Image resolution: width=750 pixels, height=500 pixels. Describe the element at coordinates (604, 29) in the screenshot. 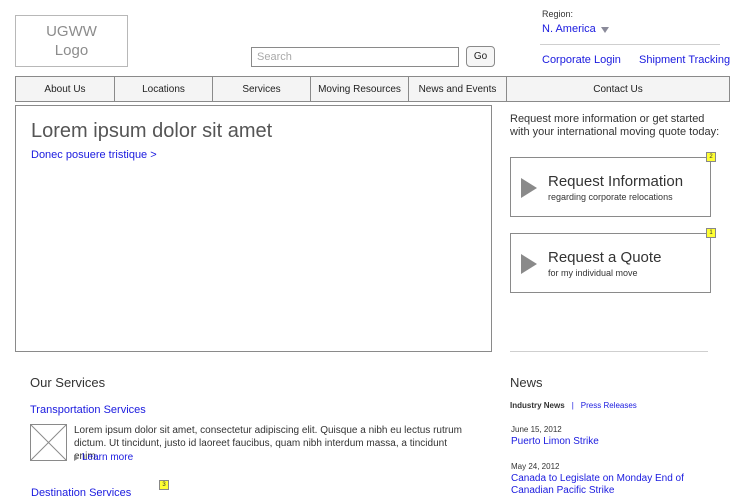

I see `chevron-down-icon` at that location.